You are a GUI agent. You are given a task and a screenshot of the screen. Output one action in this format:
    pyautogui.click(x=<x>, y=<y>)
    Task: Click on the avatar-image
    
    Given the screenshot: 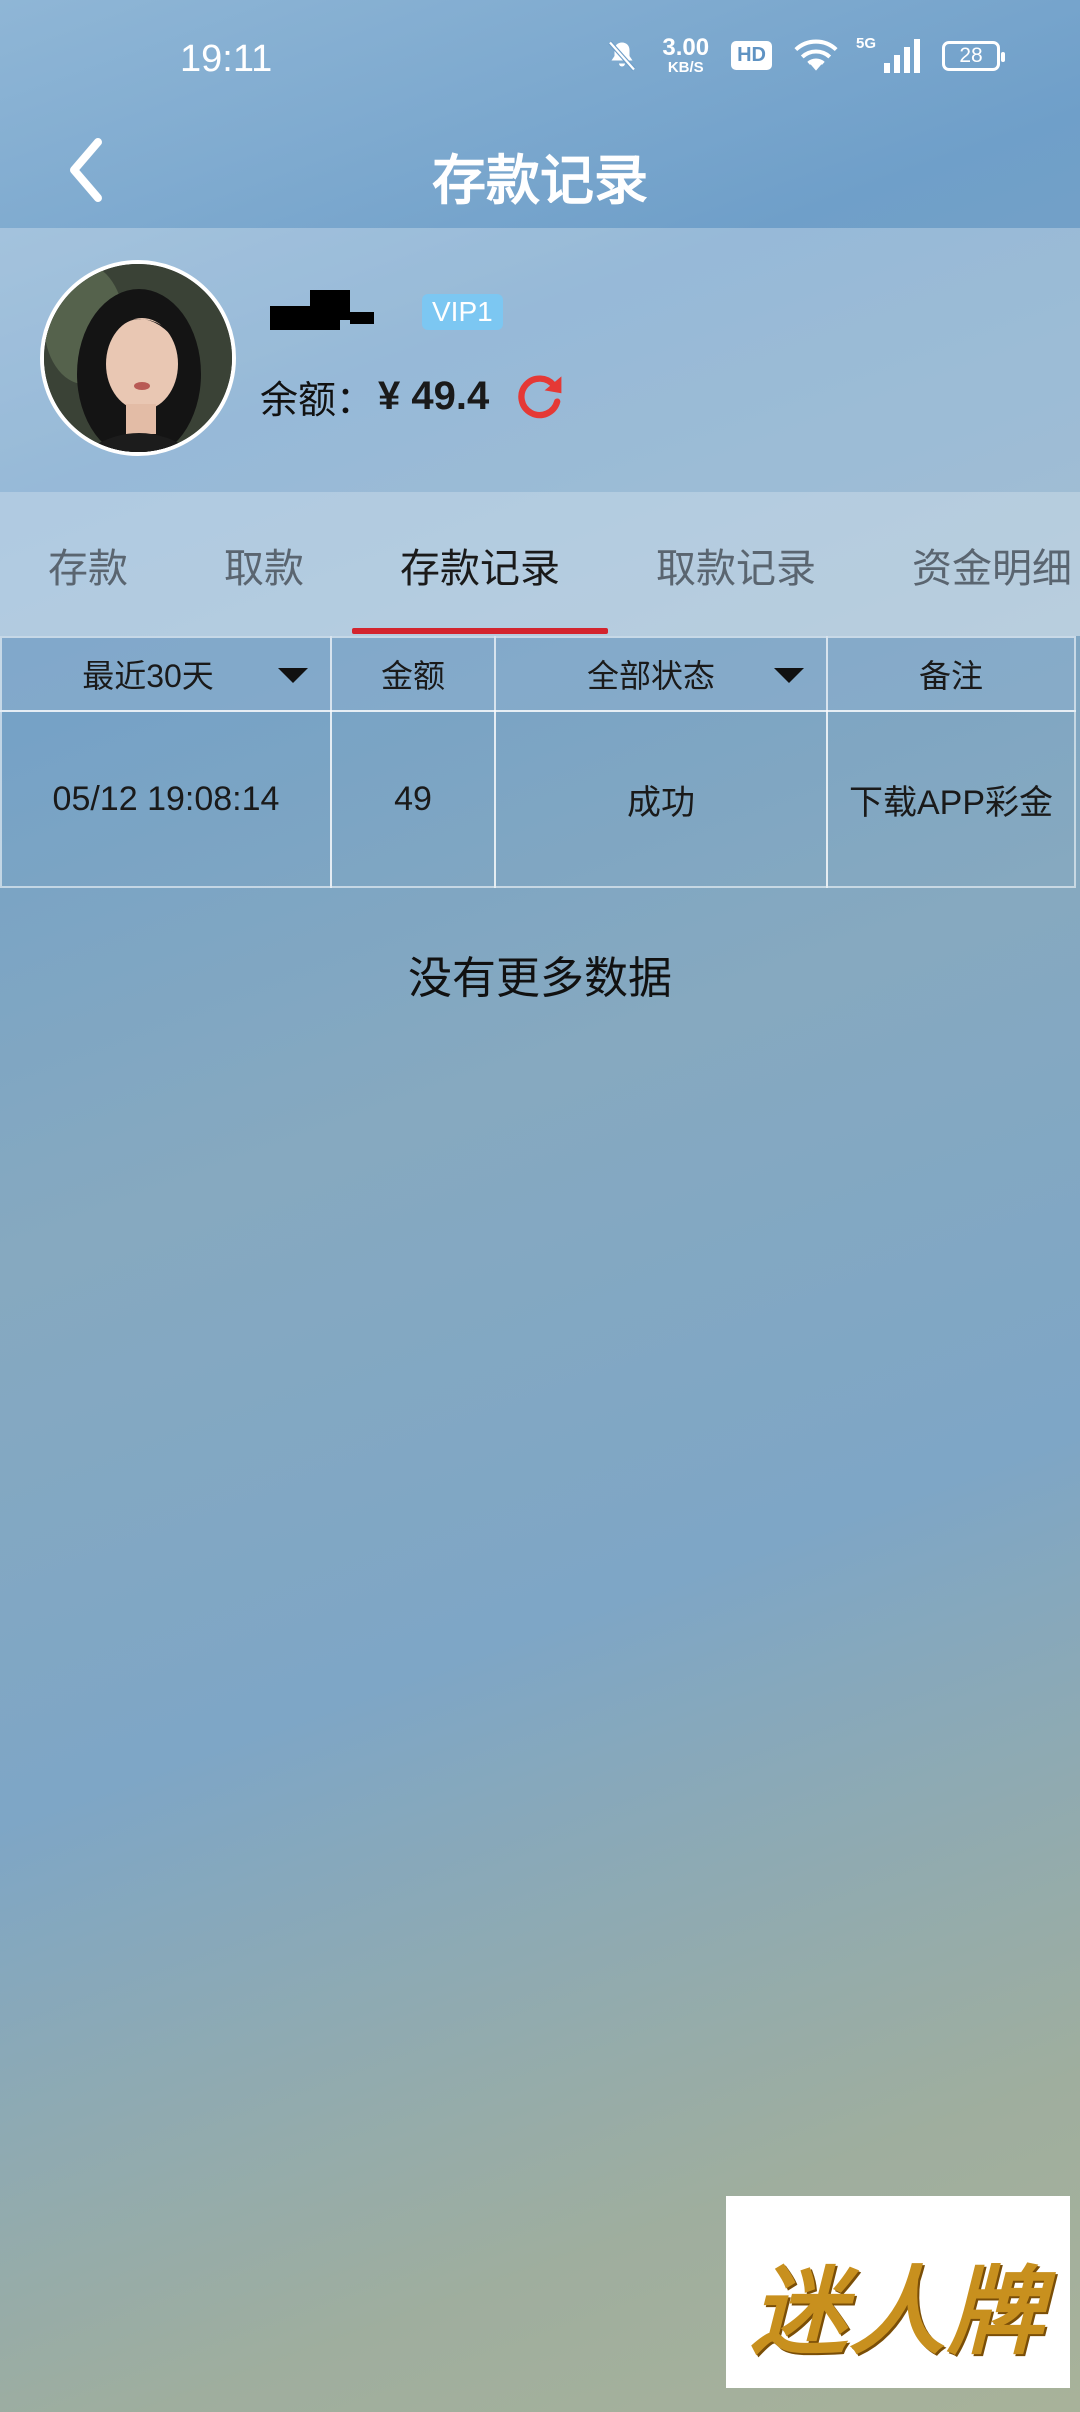 What is the action you would take?
    pyautogui.click(x=138, y=358)
    